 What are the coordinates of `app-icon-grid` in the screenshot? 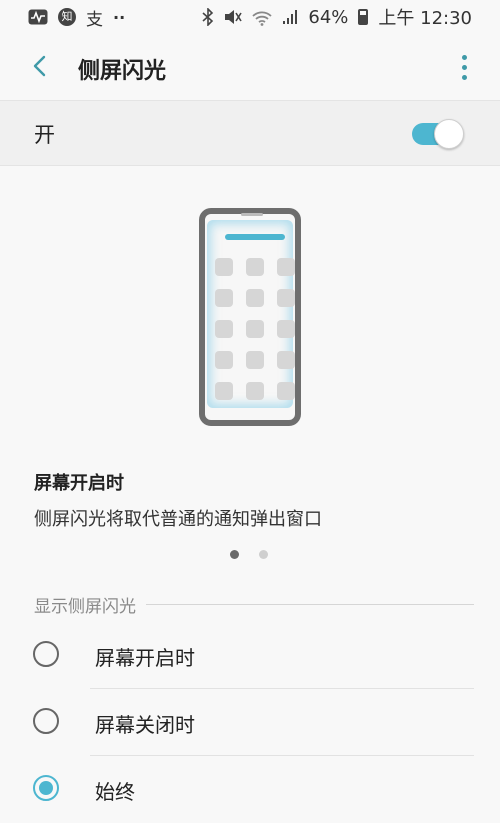 It's located at (255, 329).